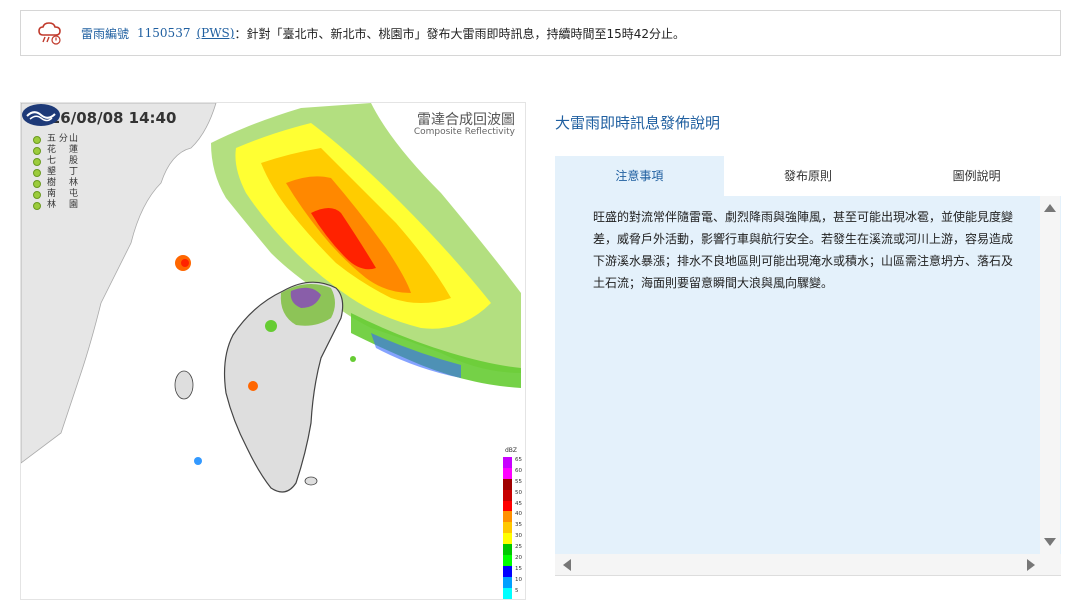 The width and height of the screenshot is (1067, 600). I want to click on tab-precautions: 注意事項, so click(639, 176).